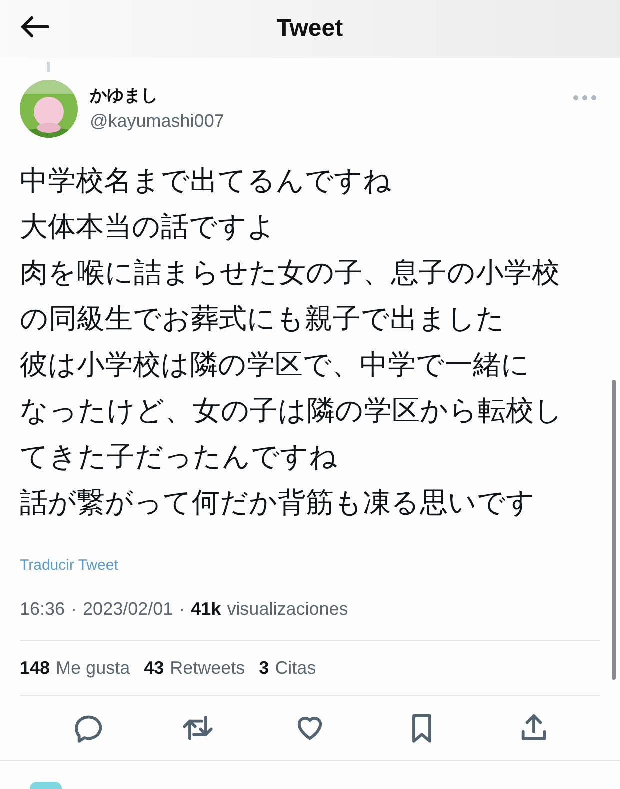  What do you see at coordinates (291, 411) in the screenshot?
I see `tweet-text-line: なったけど、女の子は隣の学区から転校し` at bounding box center [291, 411].